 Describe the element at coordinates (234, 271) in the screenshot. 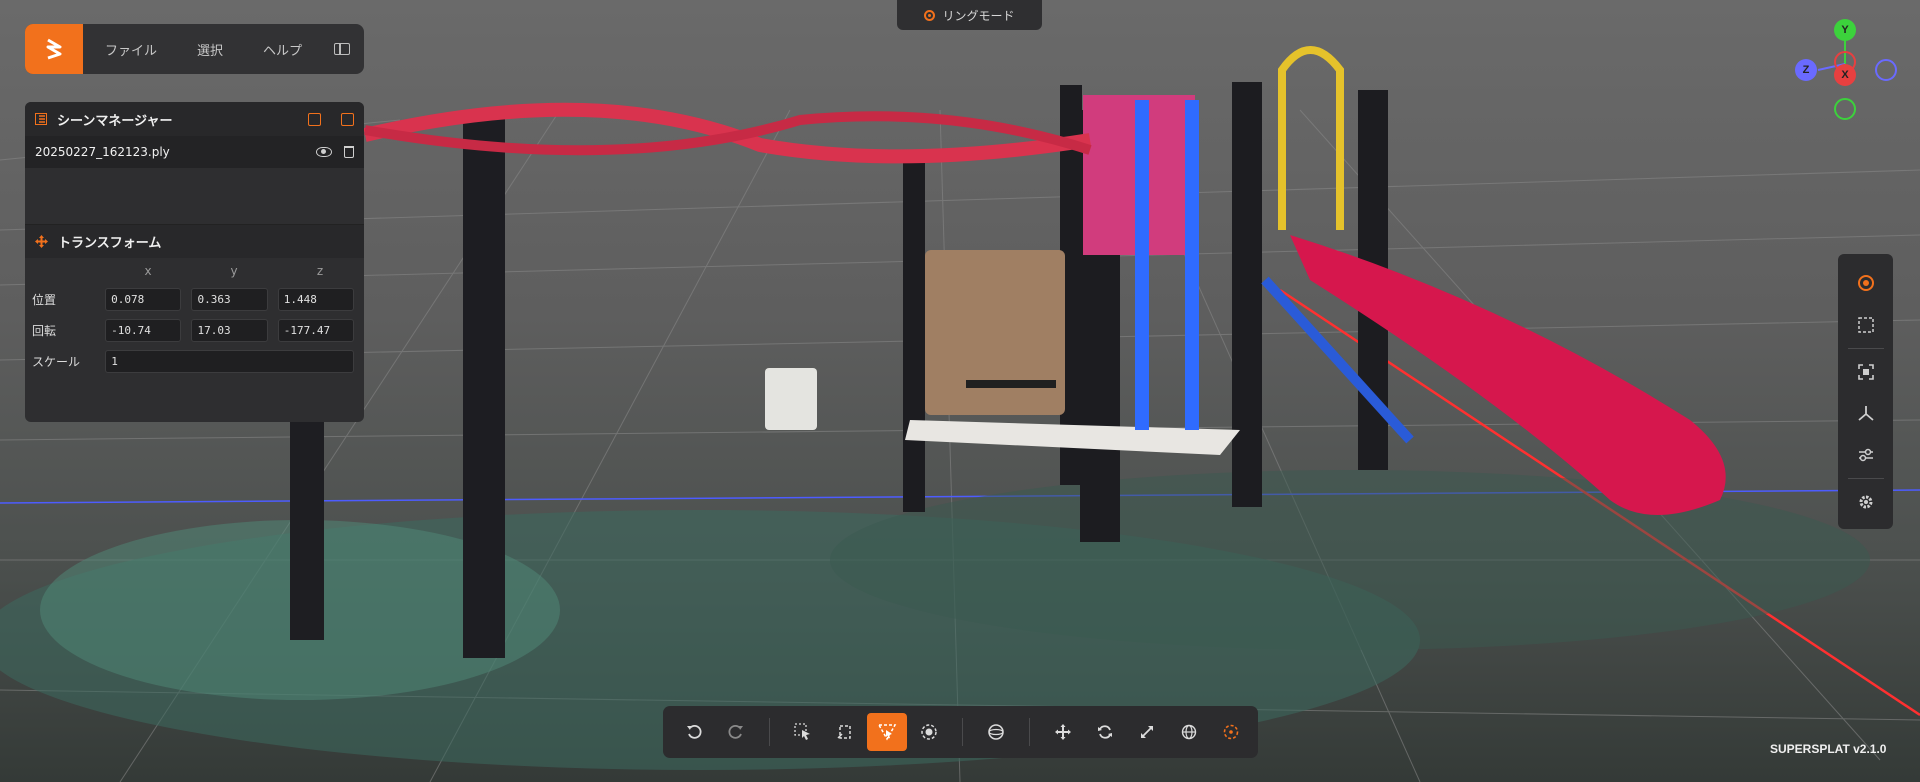

I see `axis-y-label: y` at that location.